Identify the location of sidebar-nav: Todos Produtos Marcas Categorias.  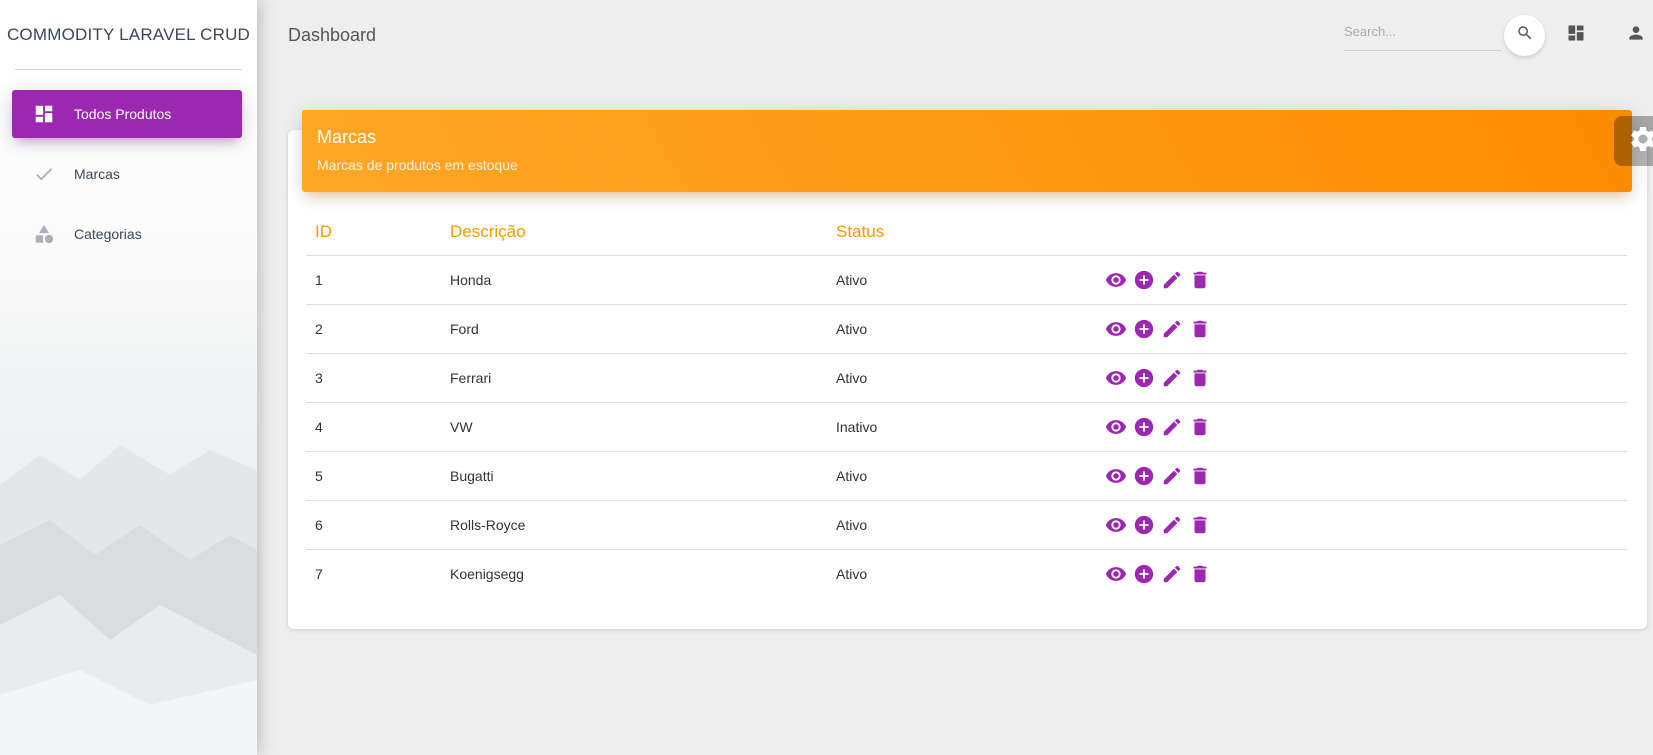
(128, 164).